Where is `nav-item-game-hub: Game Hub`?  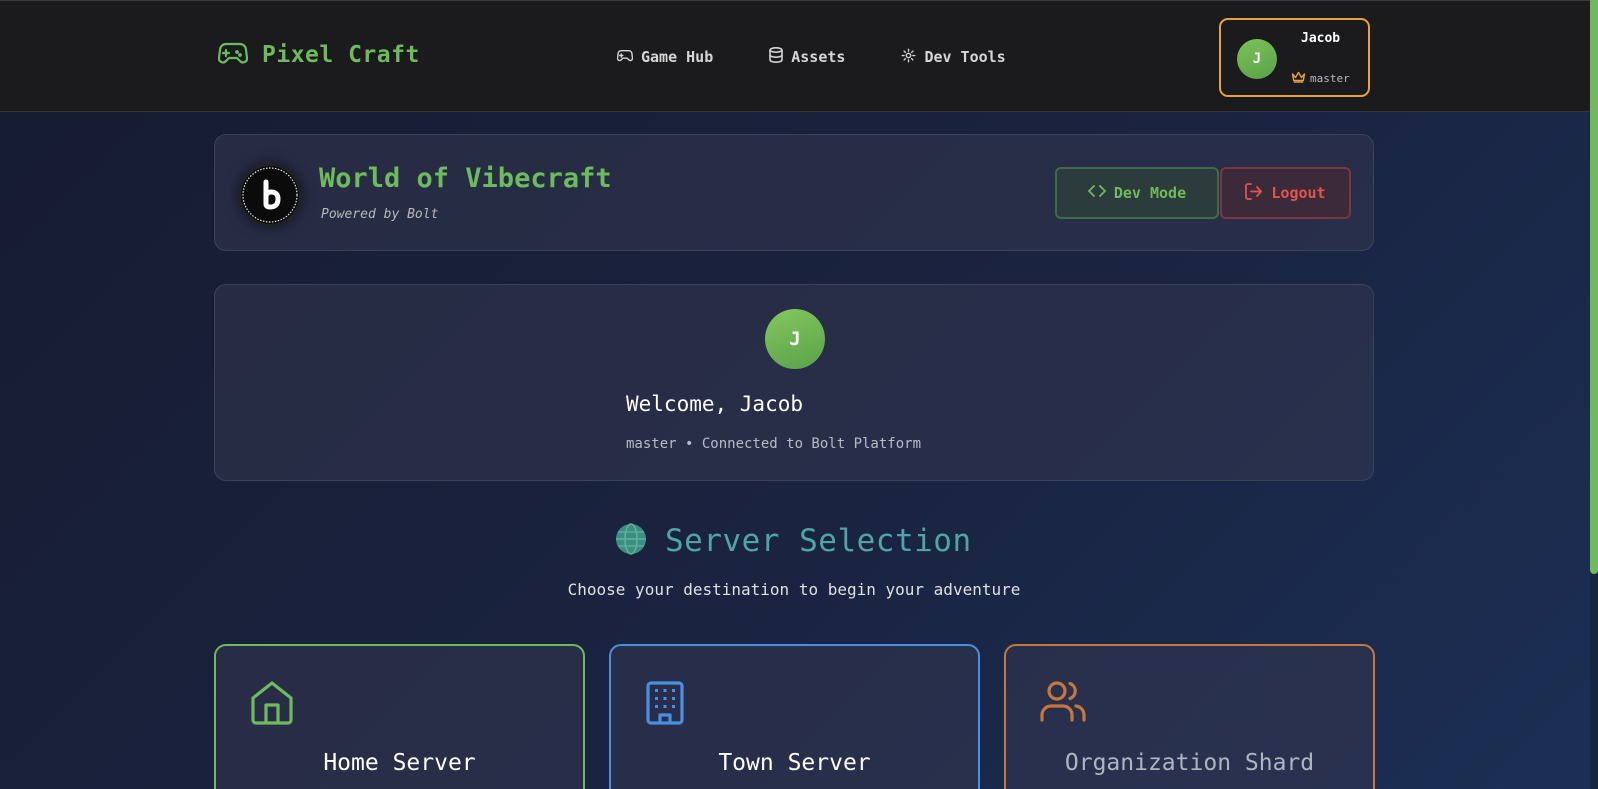
nav-item-game-hub: Game Hub is located at coordinates (665, 57).